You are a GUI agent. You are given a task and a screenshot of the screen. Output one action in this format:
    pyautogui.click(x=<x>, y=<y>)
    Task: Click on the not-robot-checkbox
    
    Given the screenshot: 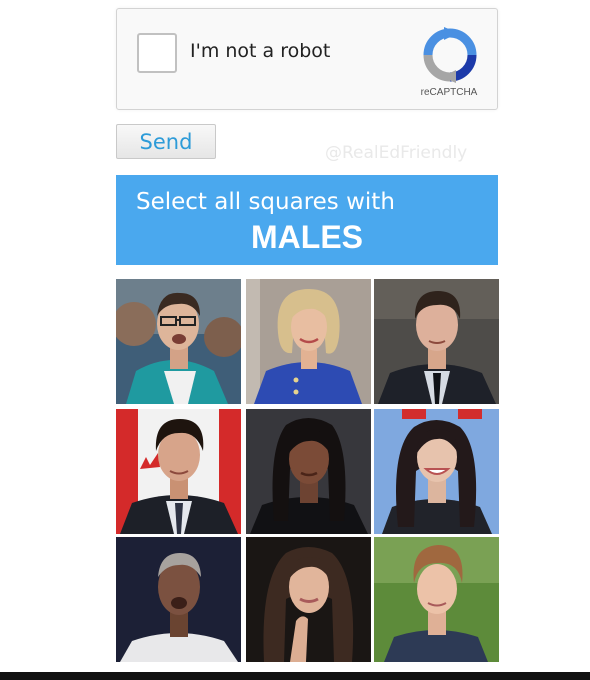 What is the action you would take?
    pyautogui.click(x=157, y=53)
    